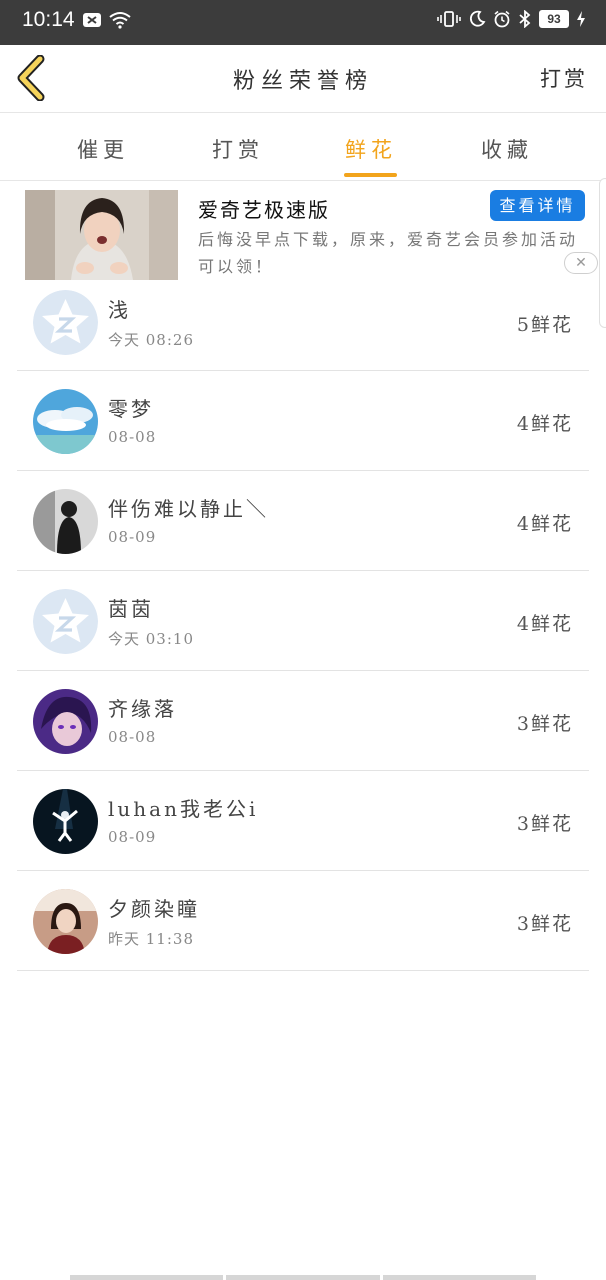 The width and height of the screenshot is (606, 1280). I want to click on tab-favorites: 收藏, so click(507, 149).